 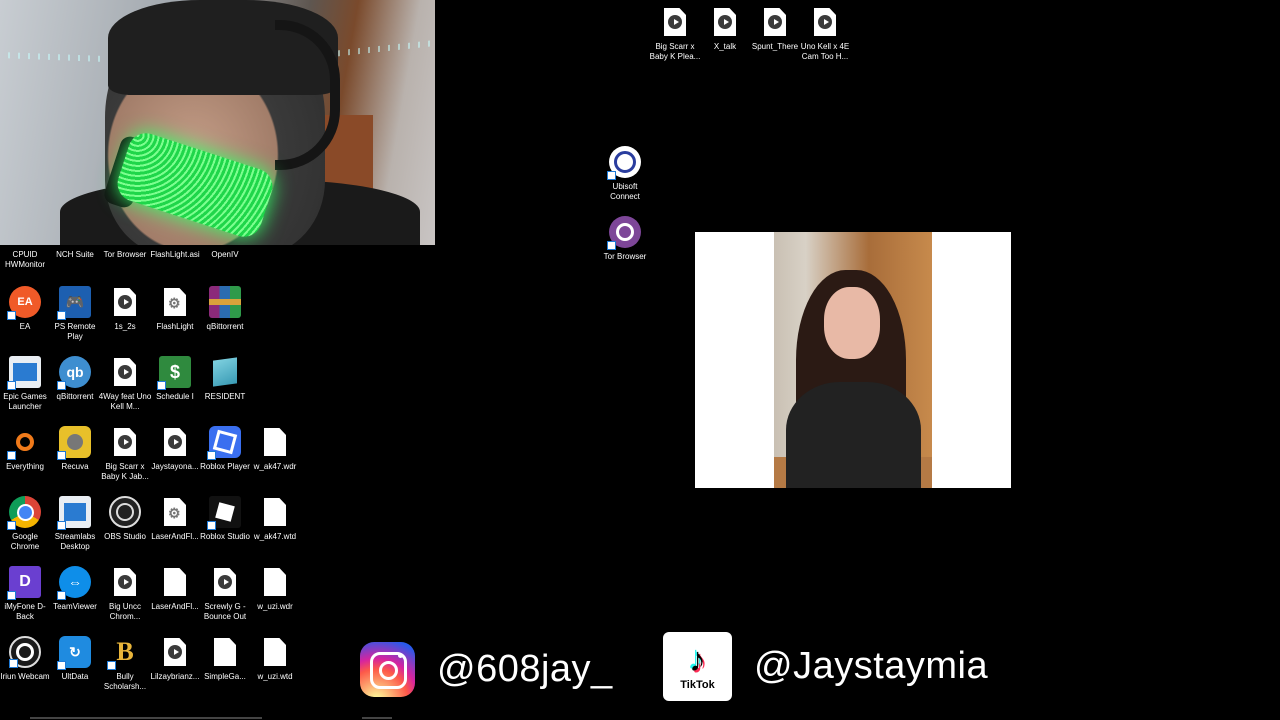 What do you see at coordinates (75, 449) in the screenshot?
I see `desktop-icon-recuva: Recuva` at bounding box center [75, 449].